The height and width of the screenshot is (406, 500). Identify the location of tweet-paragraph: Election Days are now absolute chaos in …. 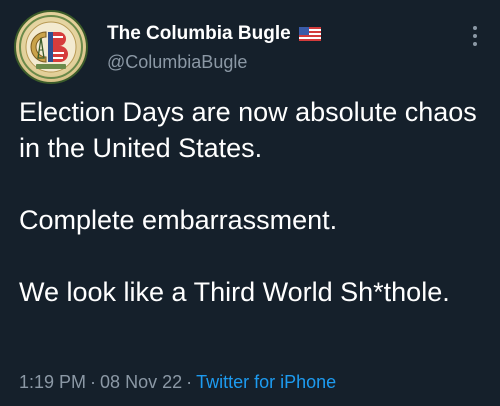
(248, 130).